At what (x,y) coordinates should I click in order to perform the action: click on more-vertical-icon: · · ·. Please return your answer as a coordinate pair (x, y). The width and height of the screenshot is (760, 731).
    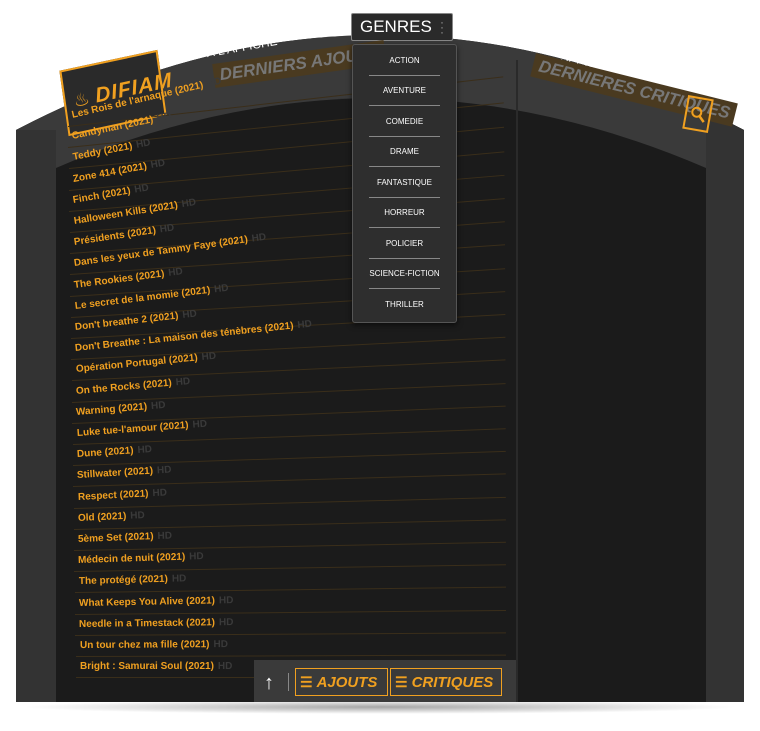
    Looking at the image, I should click on (442, 27).